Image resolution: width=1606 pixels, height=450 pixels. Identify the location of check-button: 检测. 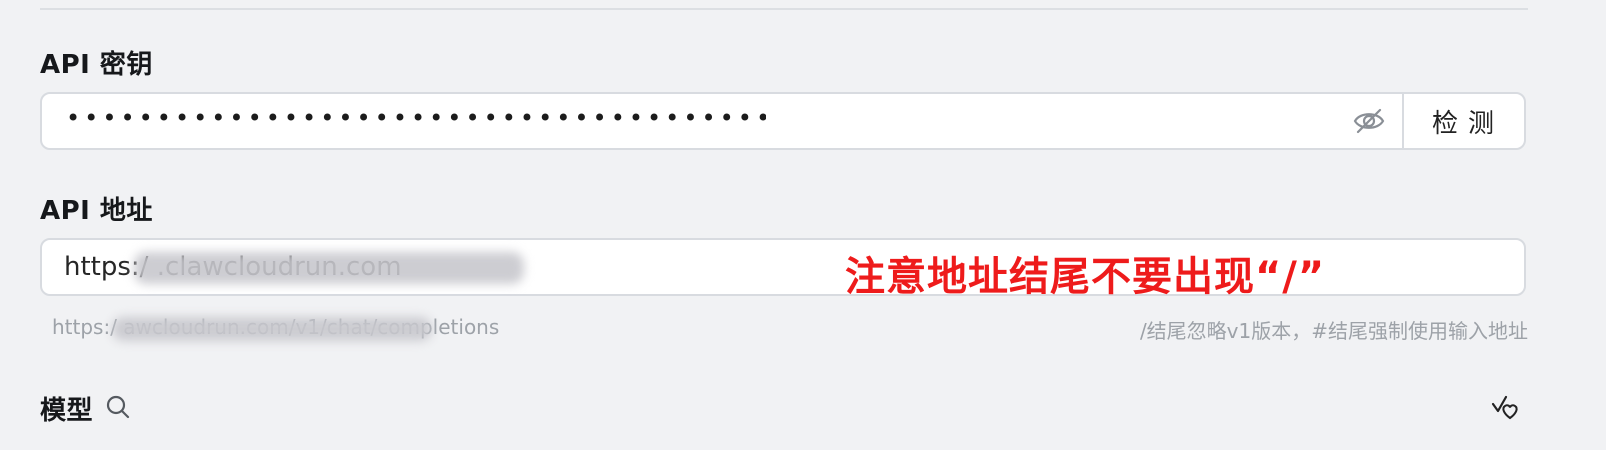
(1463, 121).